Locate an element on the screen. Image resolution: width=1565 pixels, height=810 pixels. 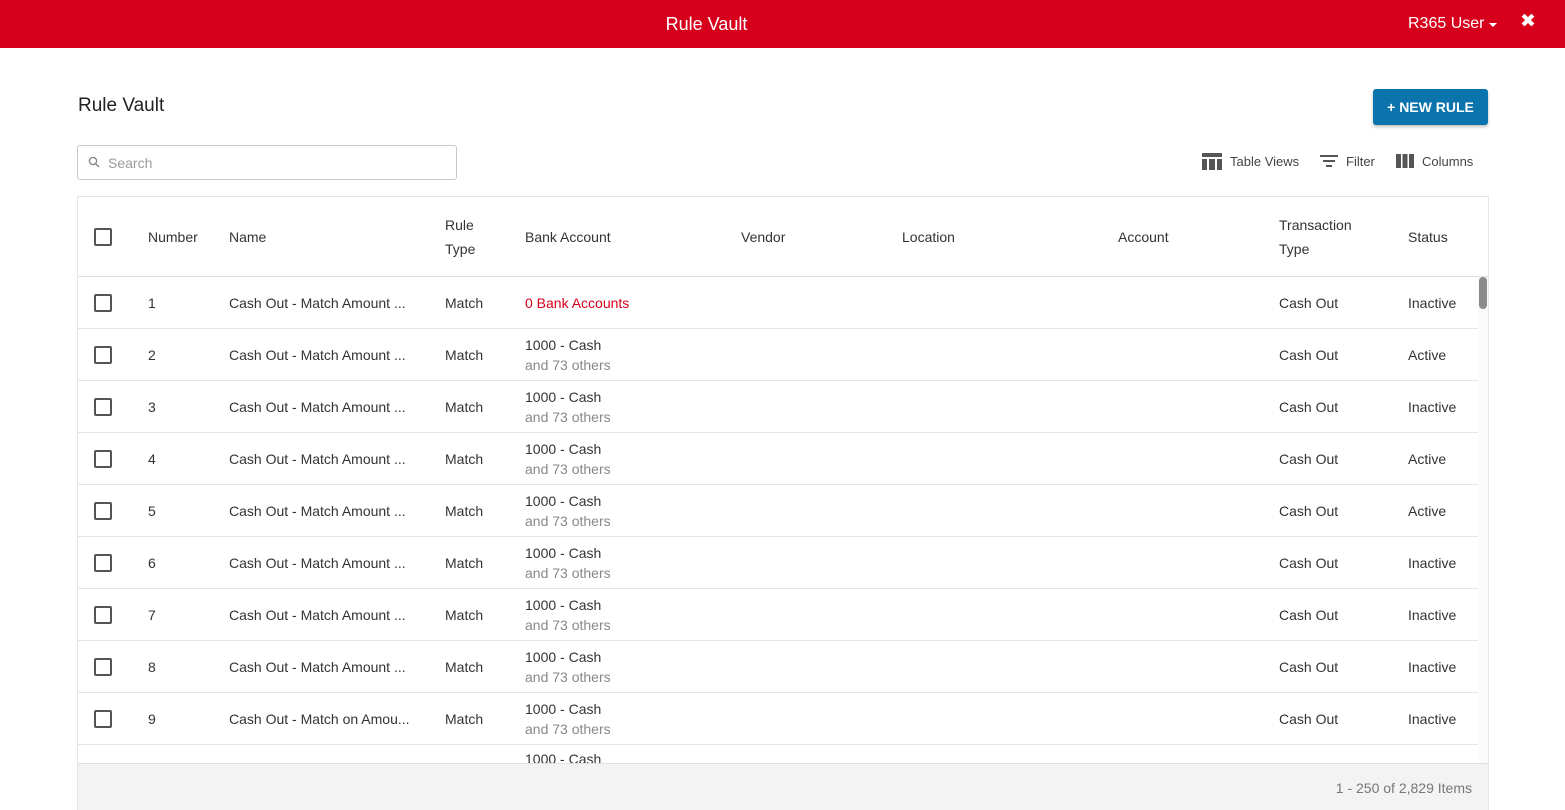
column-header-transaction-type-line2: Type is located at coordinates (1294, 249).